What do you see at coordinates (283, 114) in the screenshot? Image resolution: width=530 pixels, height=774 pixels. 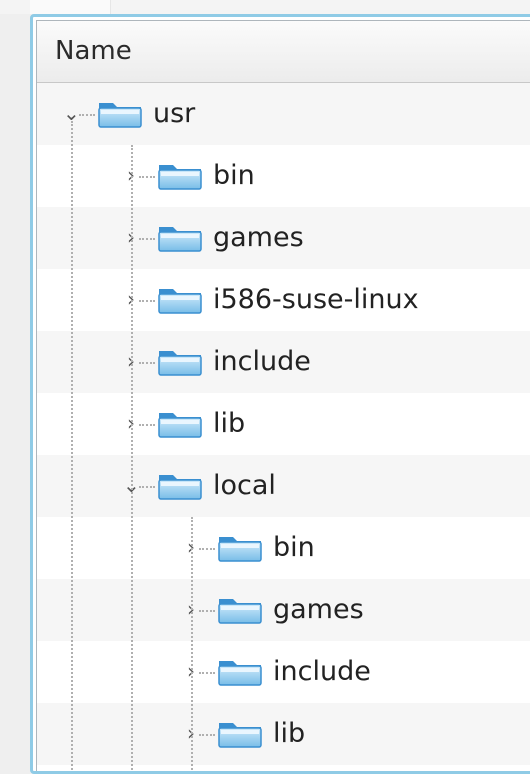 I see `tree-row: ⌄ usr` at bounding box center [283, 114].